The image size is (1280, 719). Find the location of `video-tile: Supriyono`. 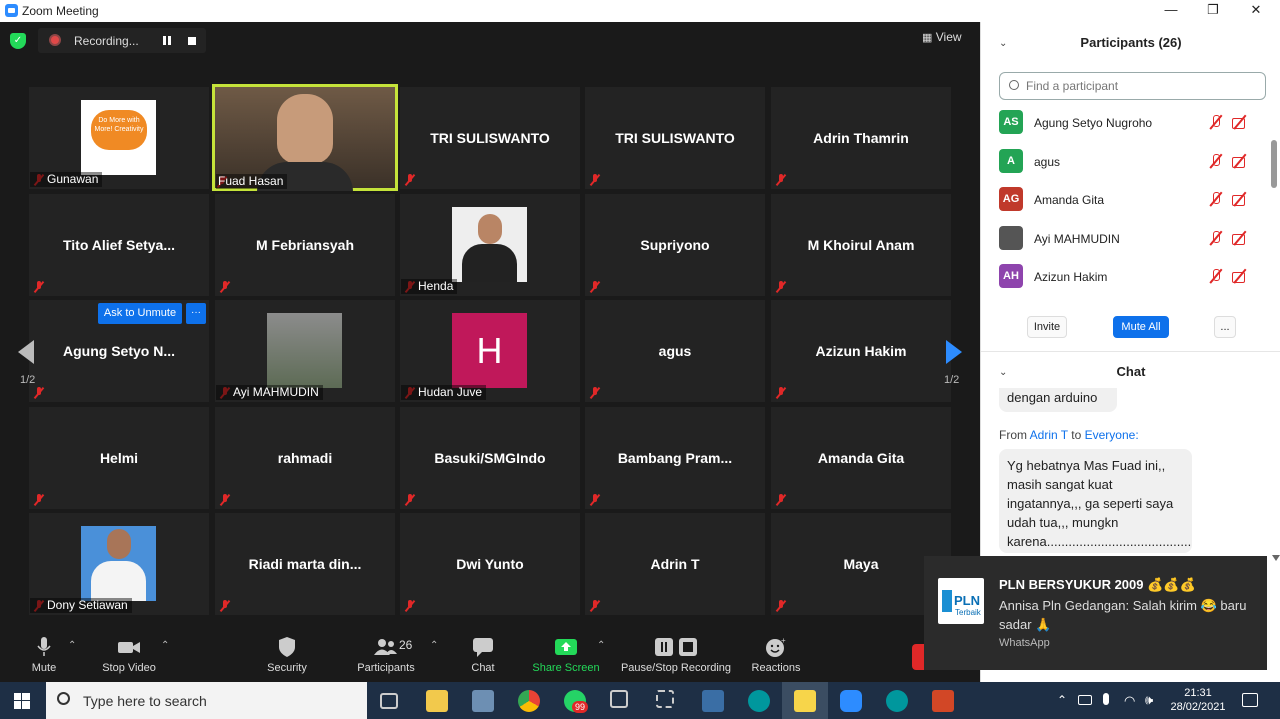

video-tile: Supriyono is located at coordinates (675, 245).